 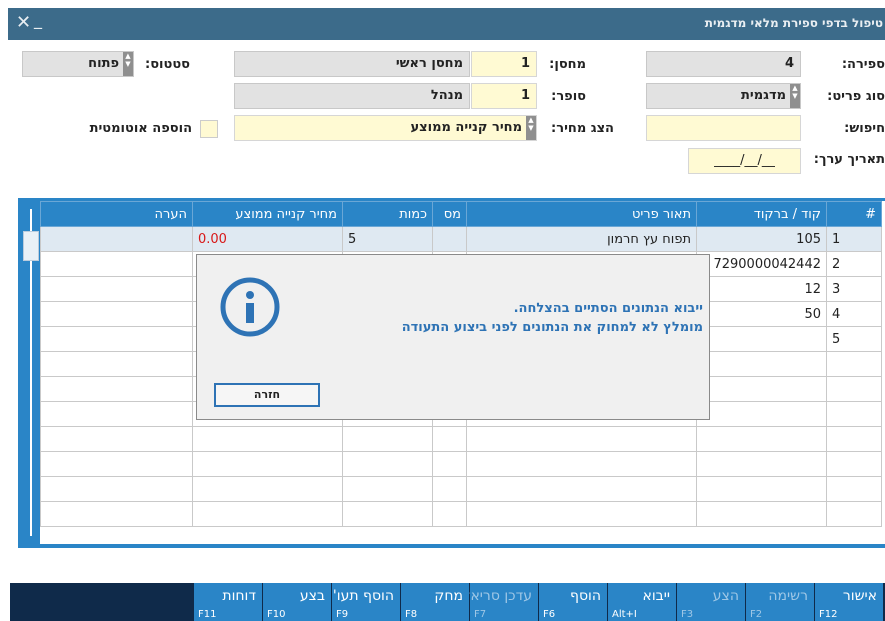 I want to click on row-price-cell: 0.00, so click(x=267, y=239).